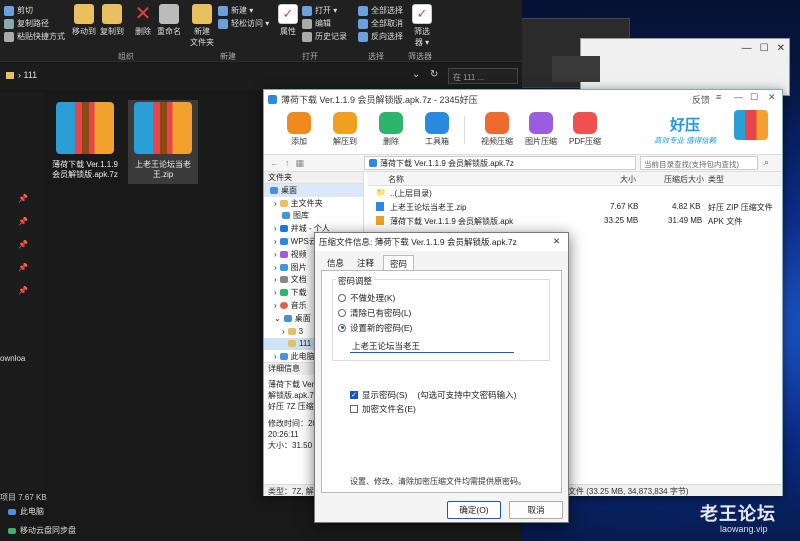  I want to click on password-input: 上老王论坛当老王, so click(432, 346).